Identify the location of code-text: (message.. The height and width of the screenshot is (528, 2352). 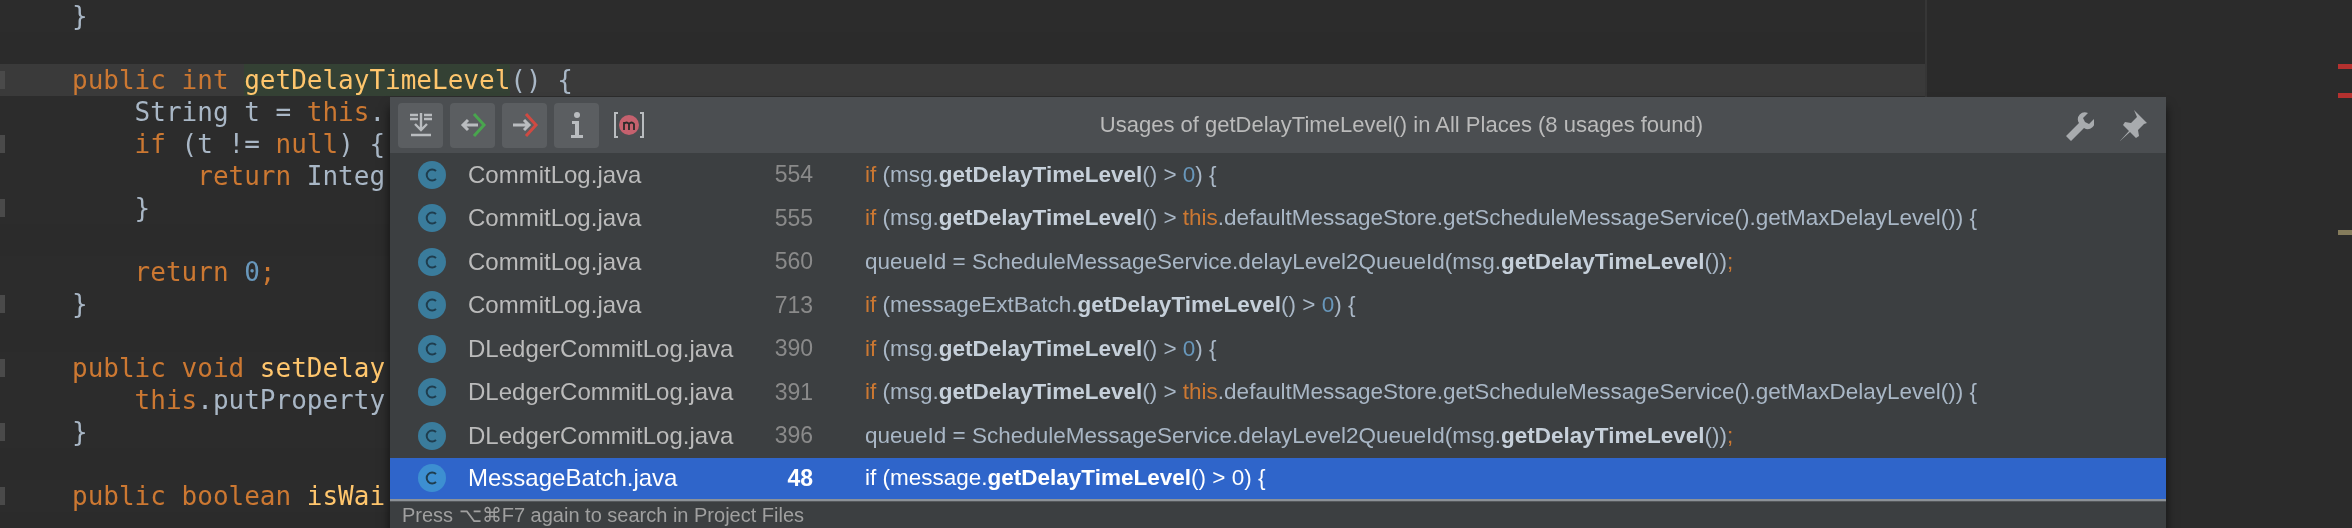
(934, 478).